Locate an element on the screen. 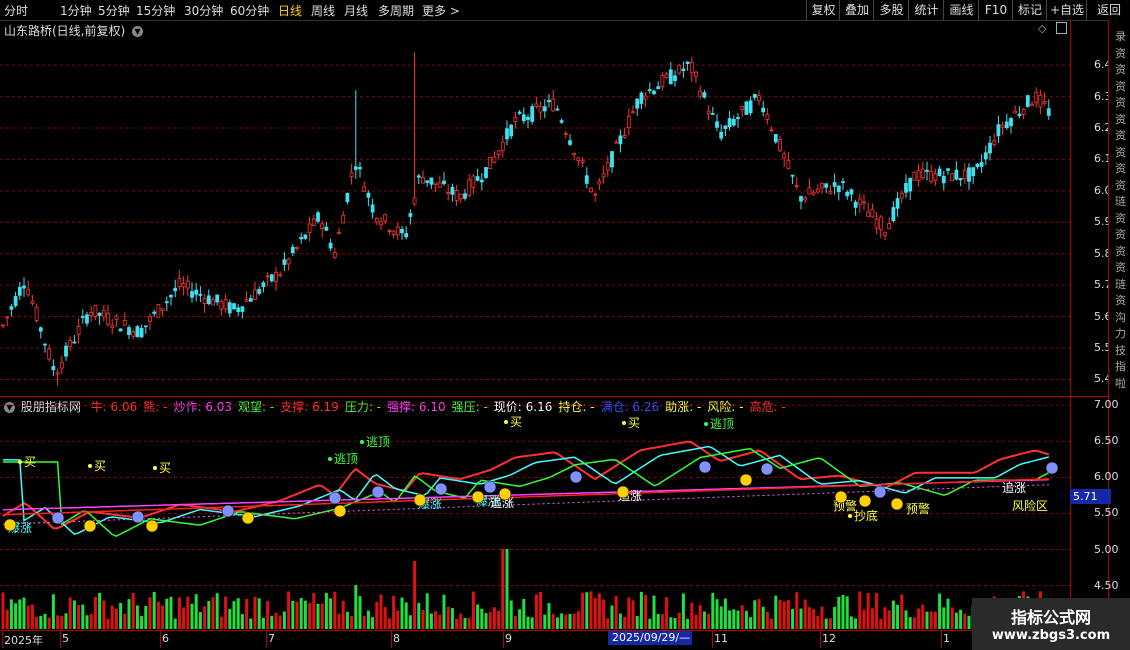 The height and width of the screenshot is (650, 1130). current-price-box: 5.71 is located at coordinates (1090, 496).